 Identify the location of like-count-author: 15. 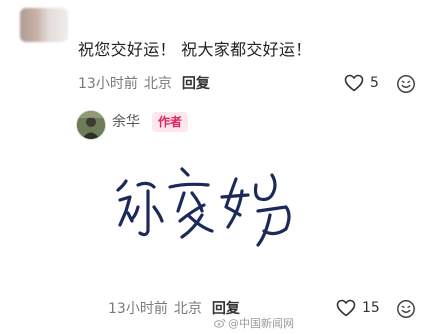
(371, 308).